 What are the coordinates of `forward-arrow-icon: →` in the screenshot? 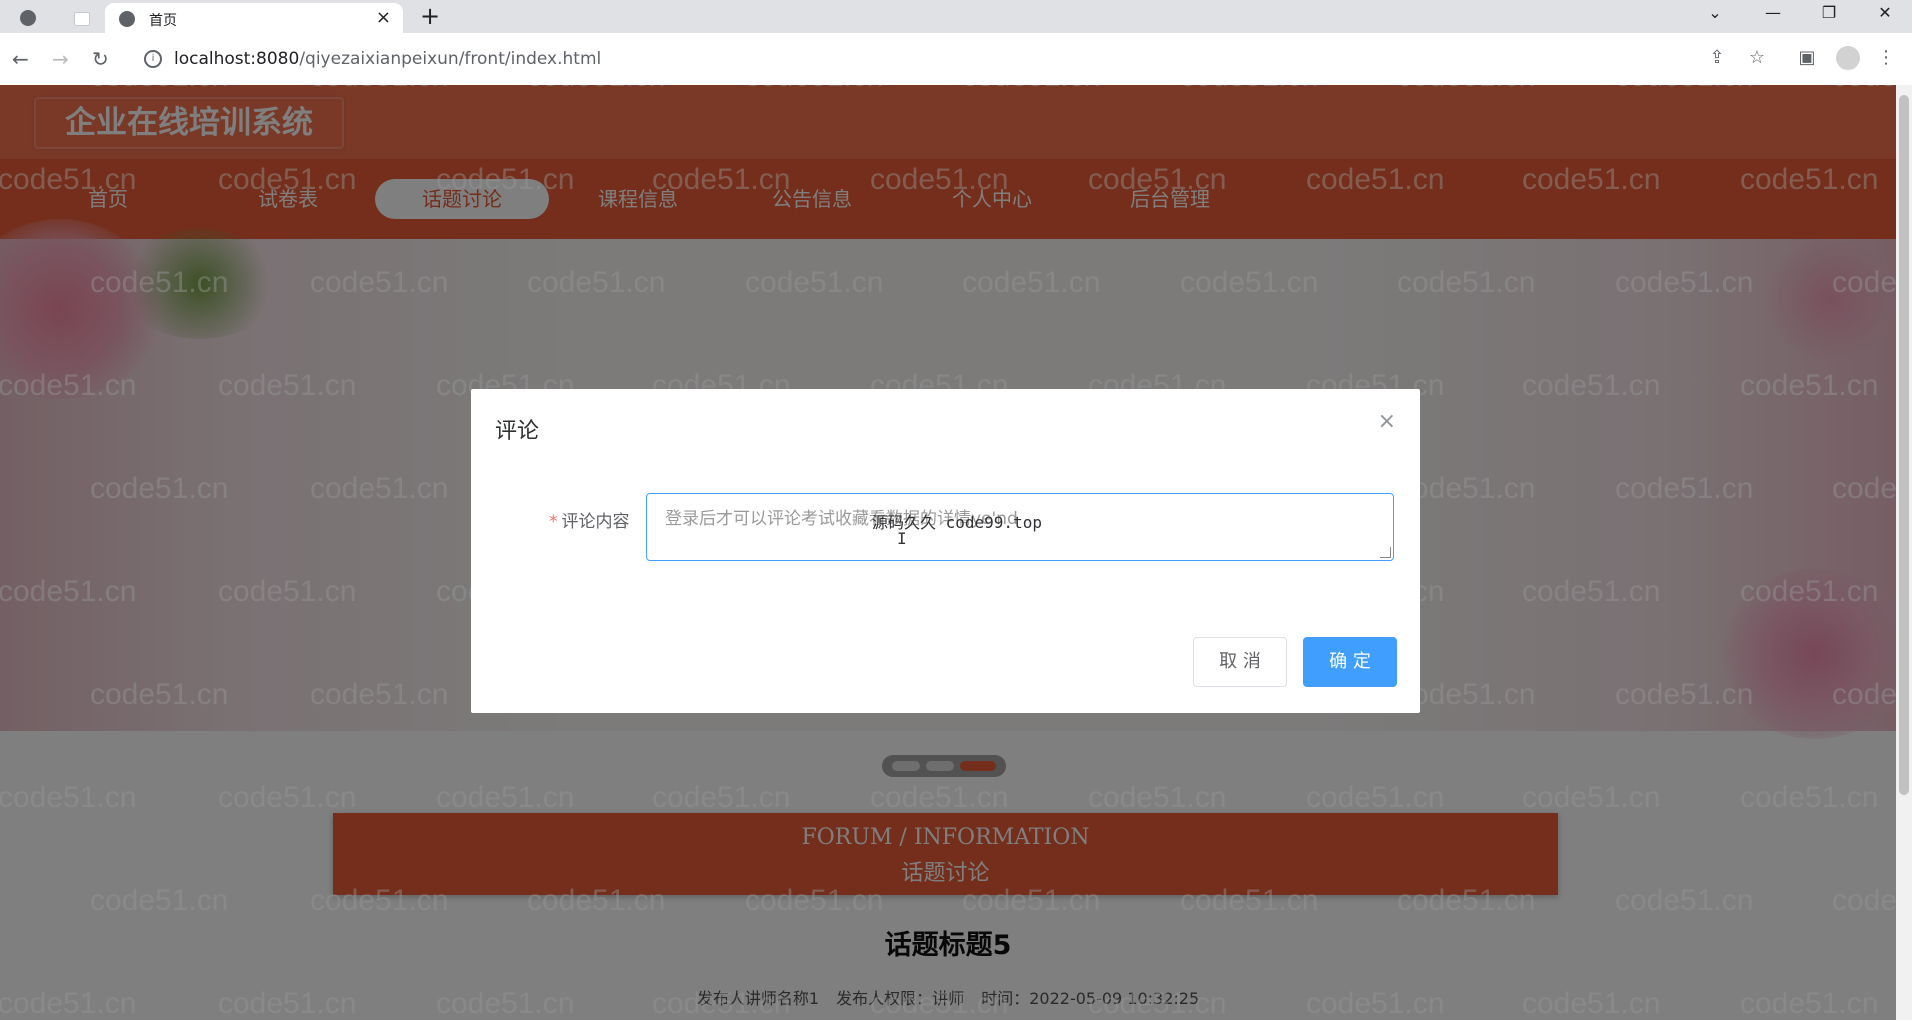 It's located at (60, 59).